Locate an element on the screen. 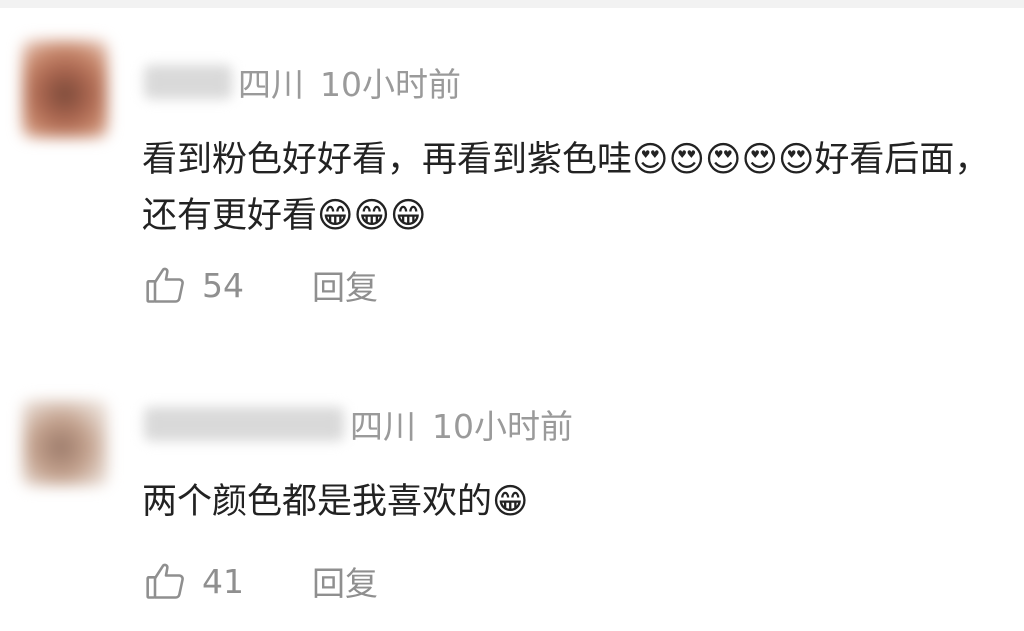 The width and height of the screenshot is (1024, 631). like-button: 54 is located at coordinates (194, 285).